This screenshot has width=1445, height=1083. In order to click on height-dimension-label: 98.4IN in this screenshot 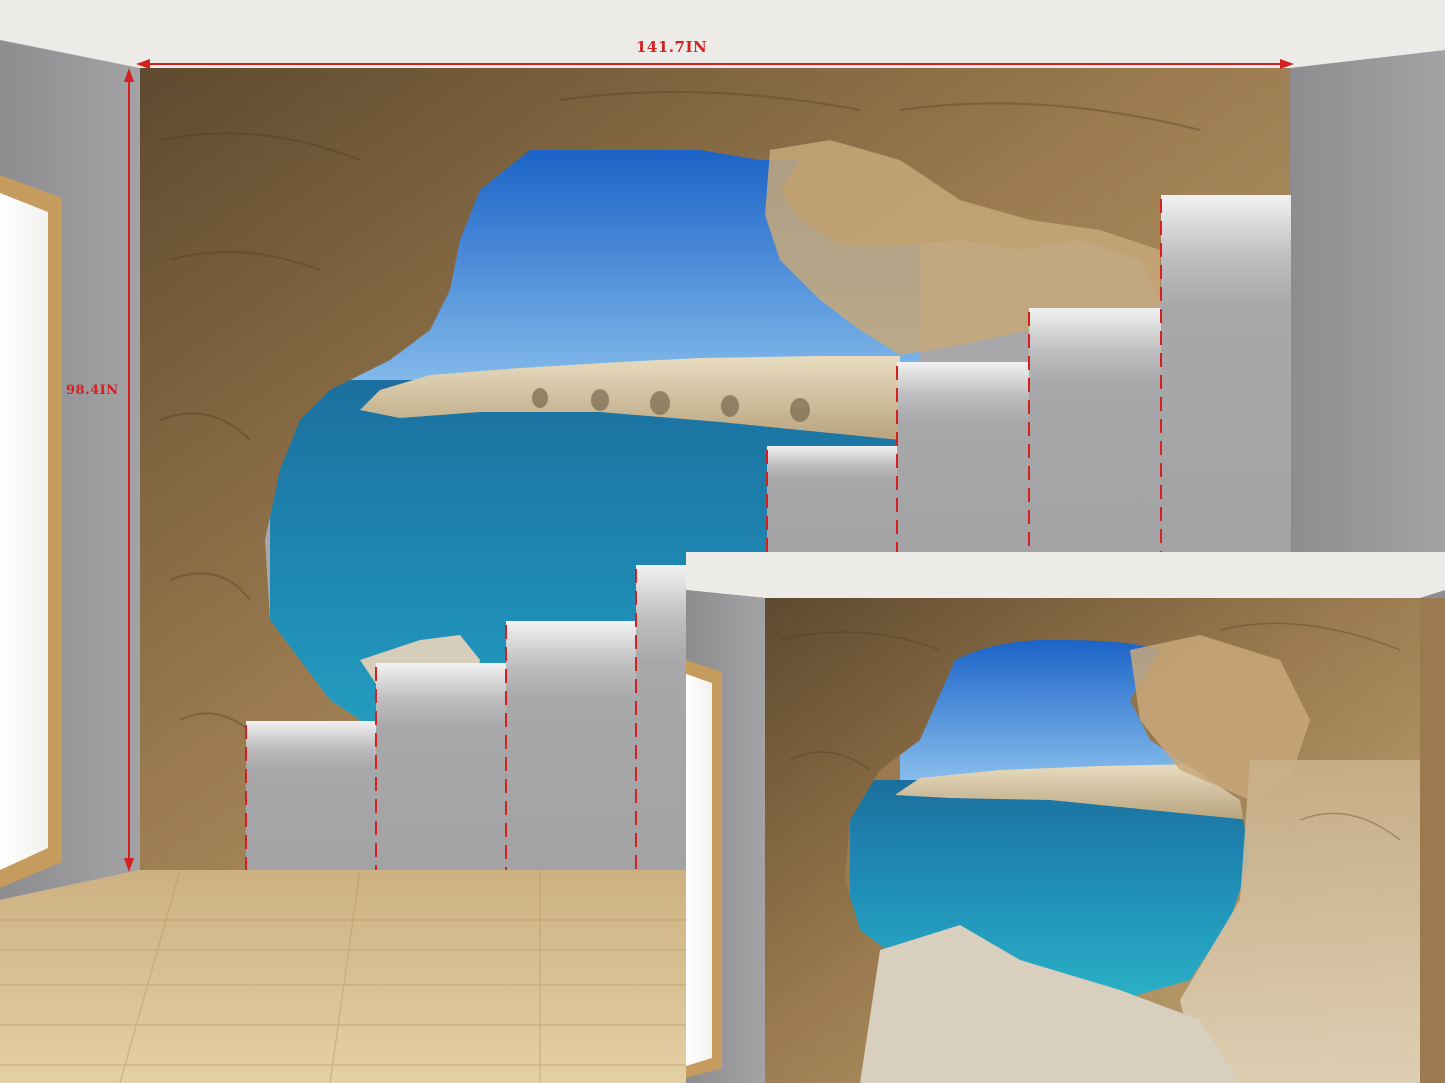, I will do `click(92, 390)`.